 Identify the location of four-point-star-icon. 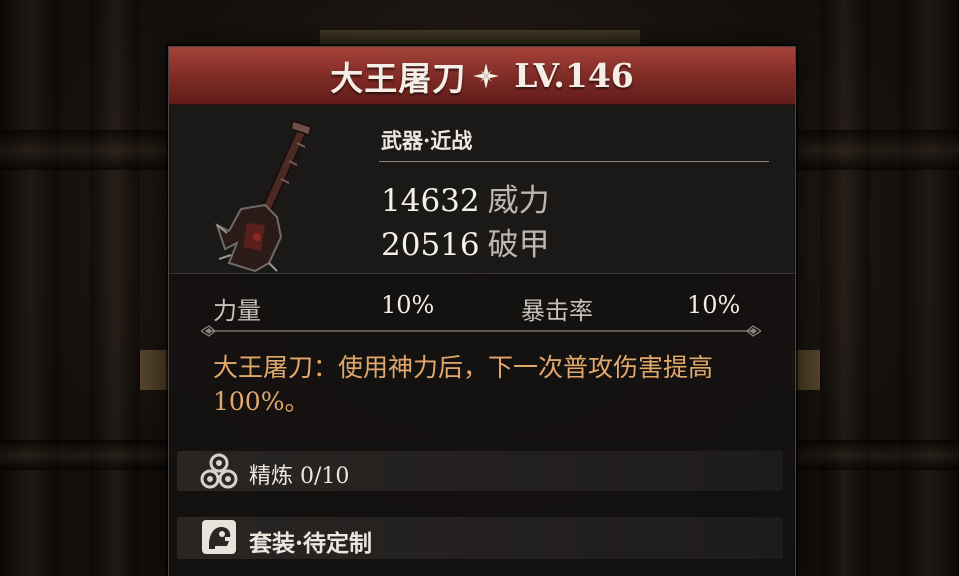
(486, 75).